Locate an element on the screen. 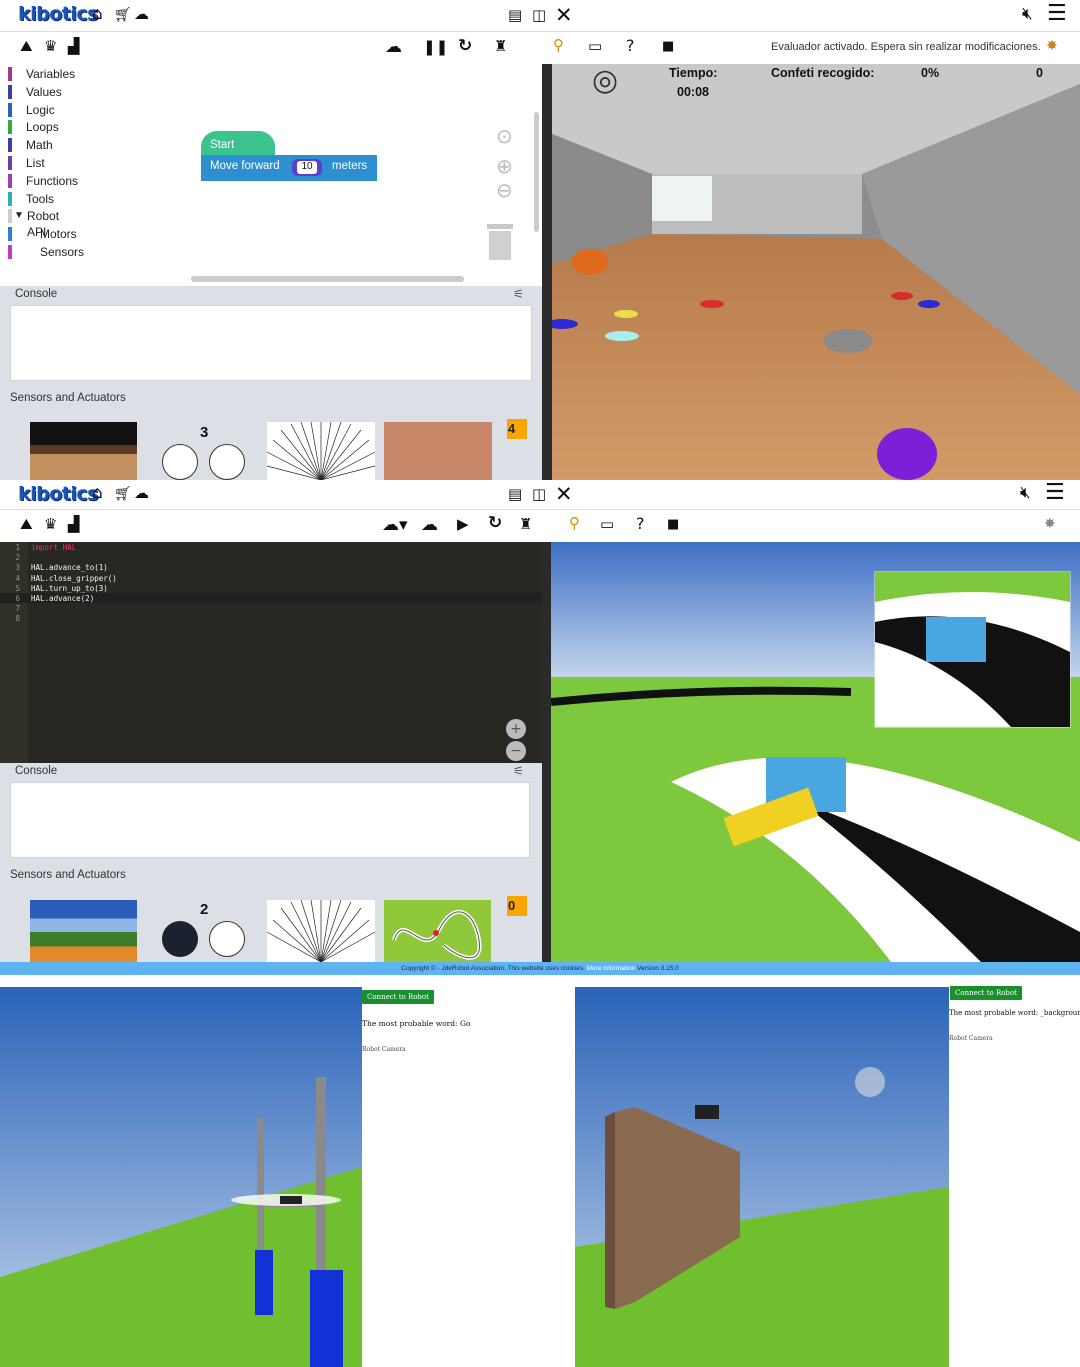  move-value-field: 10 is located at coordinates (307, 167).